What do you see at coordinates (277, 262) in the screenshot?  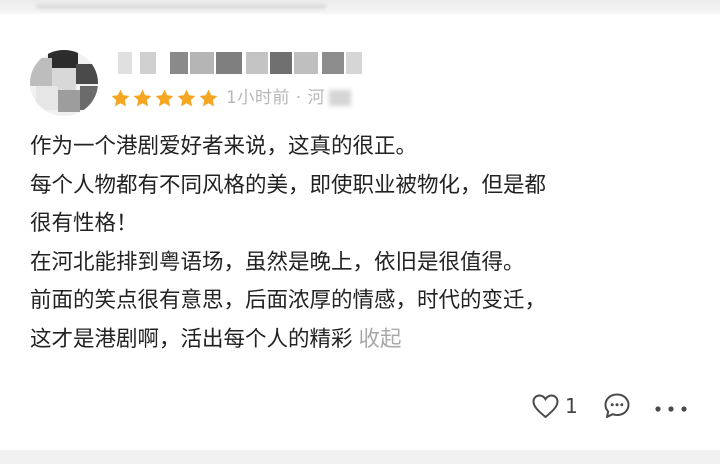 I see `review-line: 在河北能排到粤语场，虽然是晚上，依旧是很值得。` at bounding box center [277, 262].